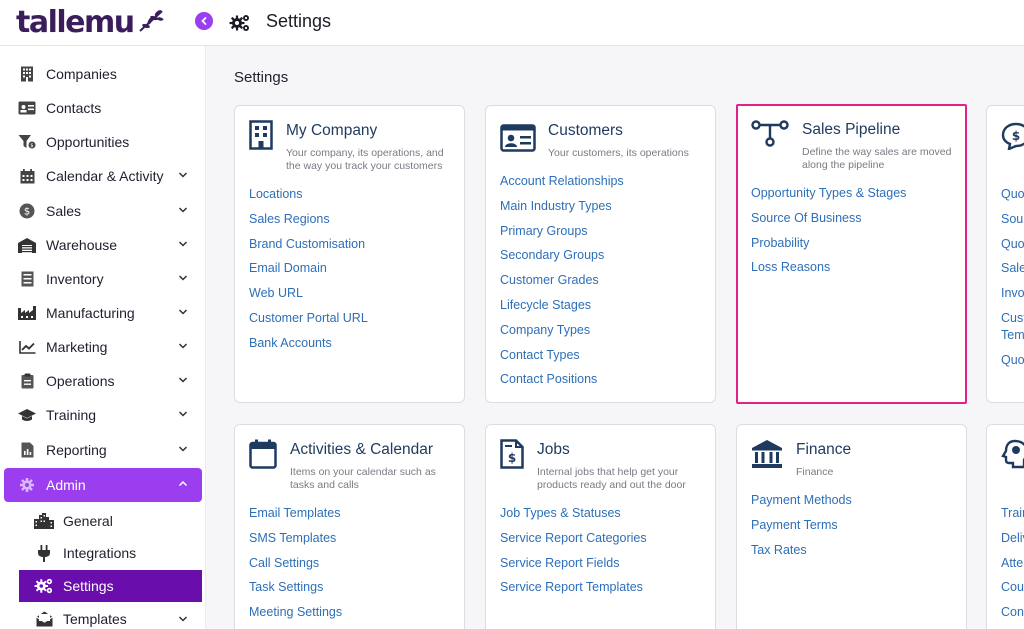  What do you see at coordinates (562, 383) in the screenshot?
I see `link-contact-positions: Contact Positions` at bounding box center [562, 383].